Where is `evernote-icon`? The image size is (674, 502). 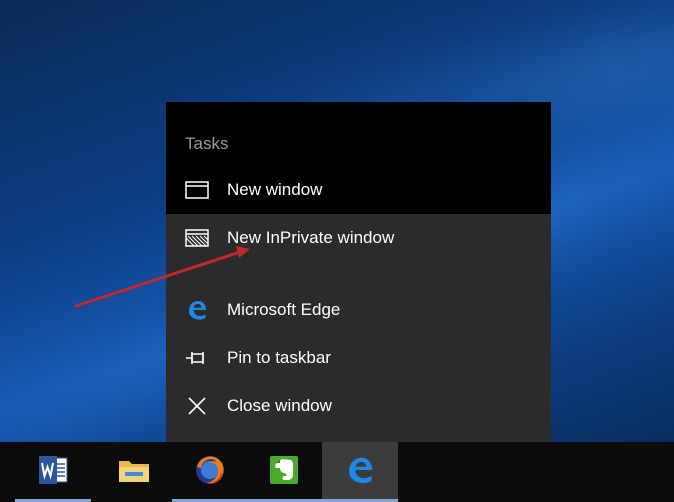 evernote-icon is located at coordinates (284, 472).